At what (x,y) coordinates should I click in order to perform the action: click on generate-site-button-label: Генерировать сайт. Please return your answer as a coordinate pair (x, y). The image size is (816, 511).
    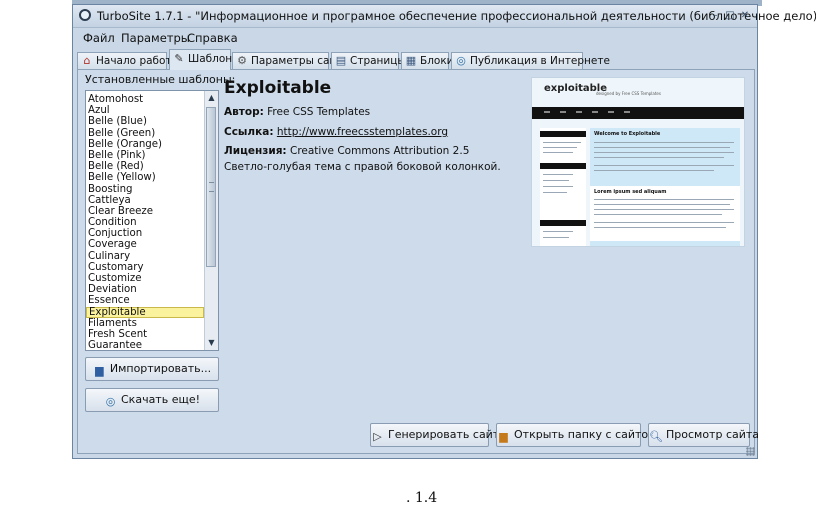
    Looking at the image, I should click on (444, 434).